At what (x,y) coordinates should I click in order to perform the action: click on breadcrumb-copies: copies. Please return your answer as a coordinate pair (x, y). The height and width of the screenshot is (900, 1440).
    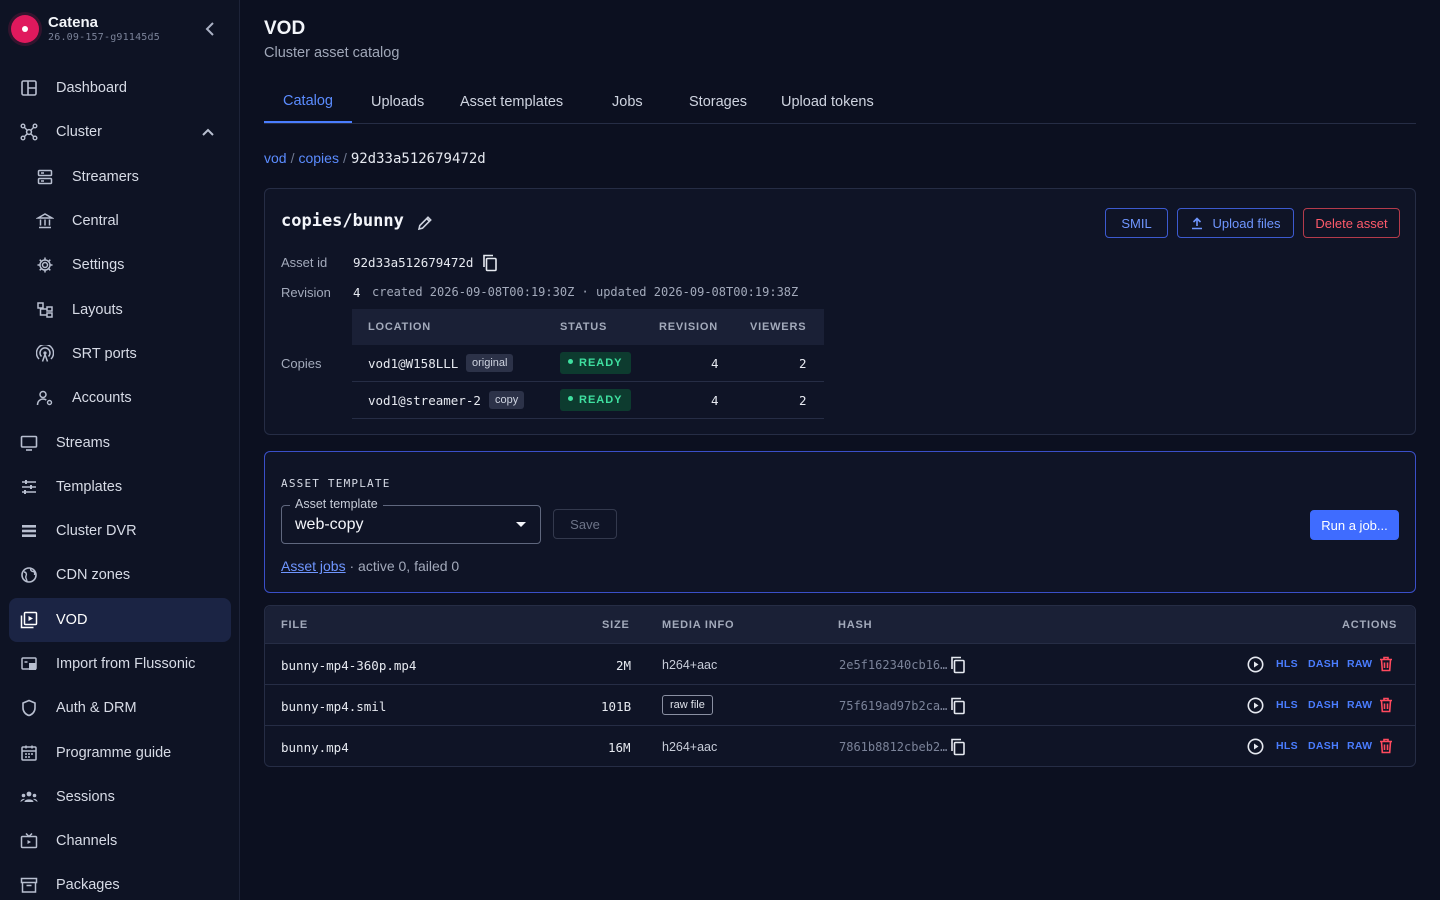
    Looking at the image, I should click on (318, 158).